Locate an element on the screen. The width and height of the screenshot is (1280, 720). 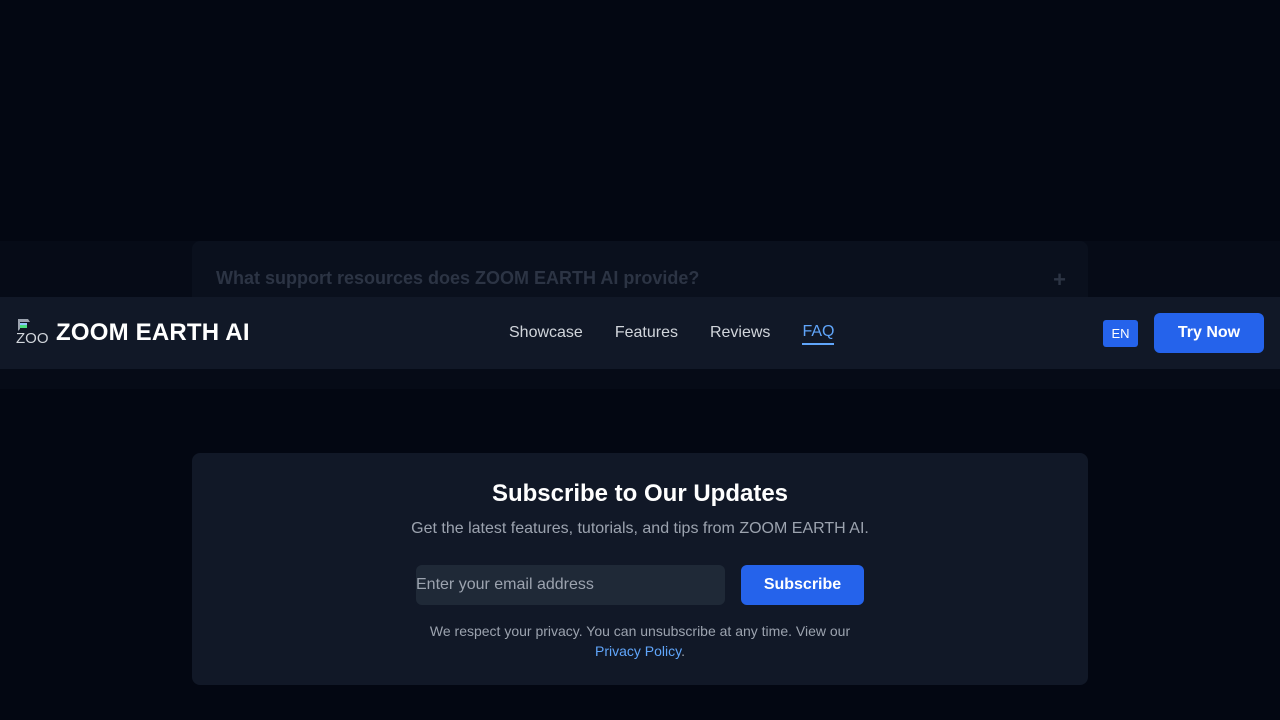
brand-name: ZOOM EARTH AI is located at coordinates (153, 332).